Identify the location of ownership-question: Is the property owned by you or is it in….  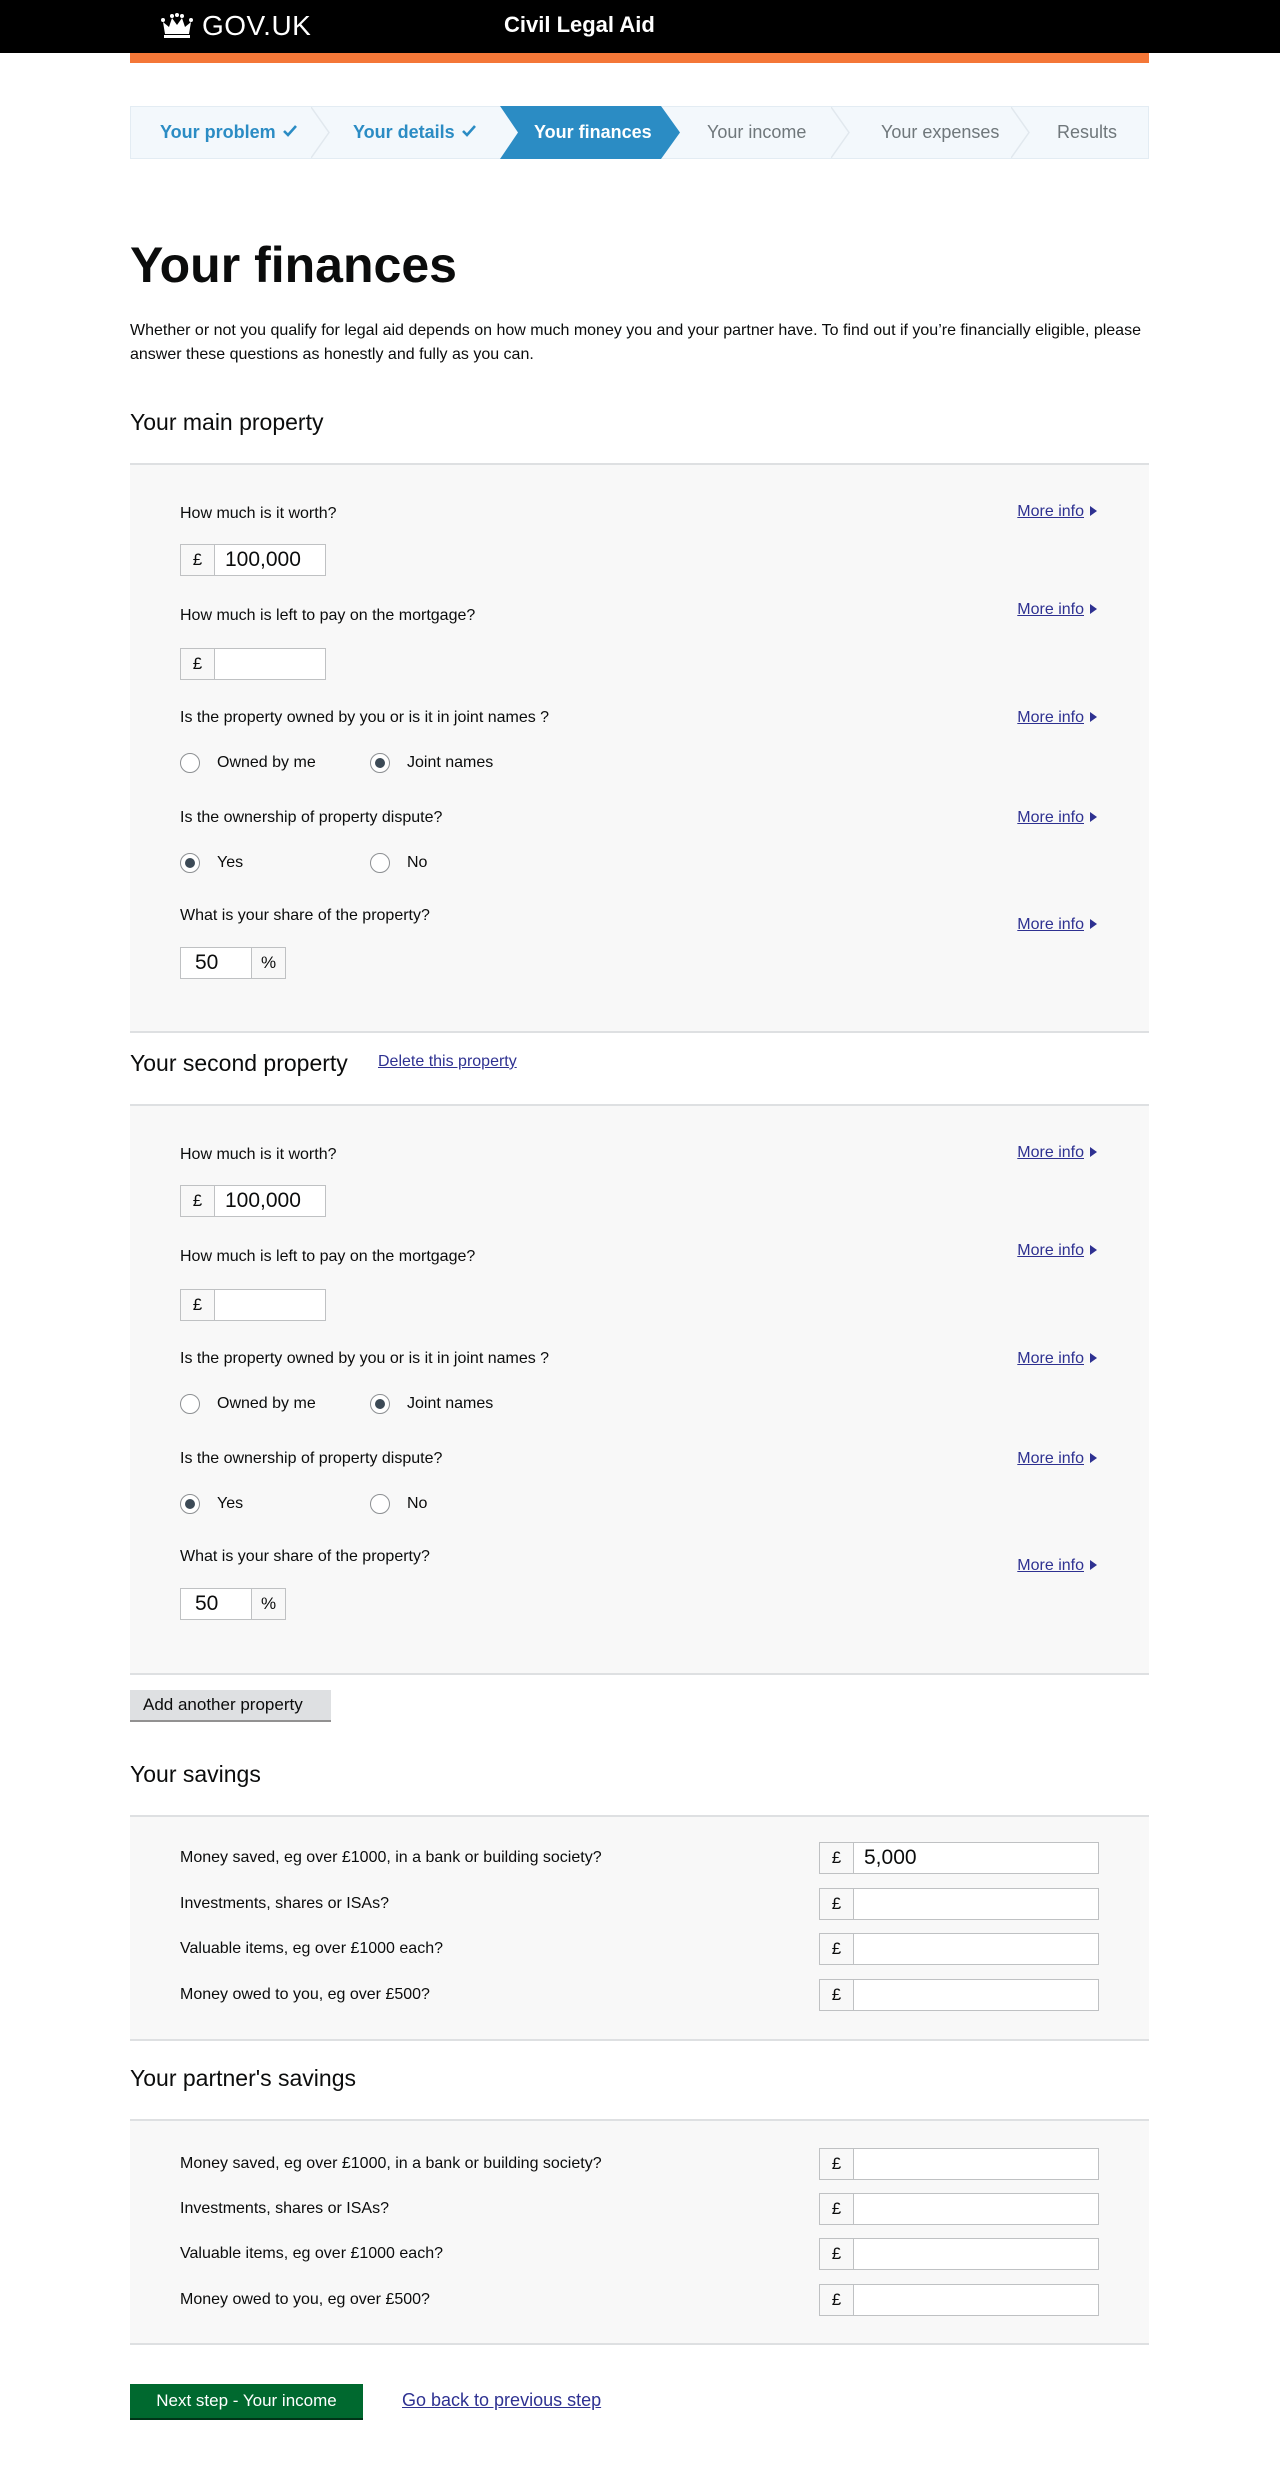
(365, 717).